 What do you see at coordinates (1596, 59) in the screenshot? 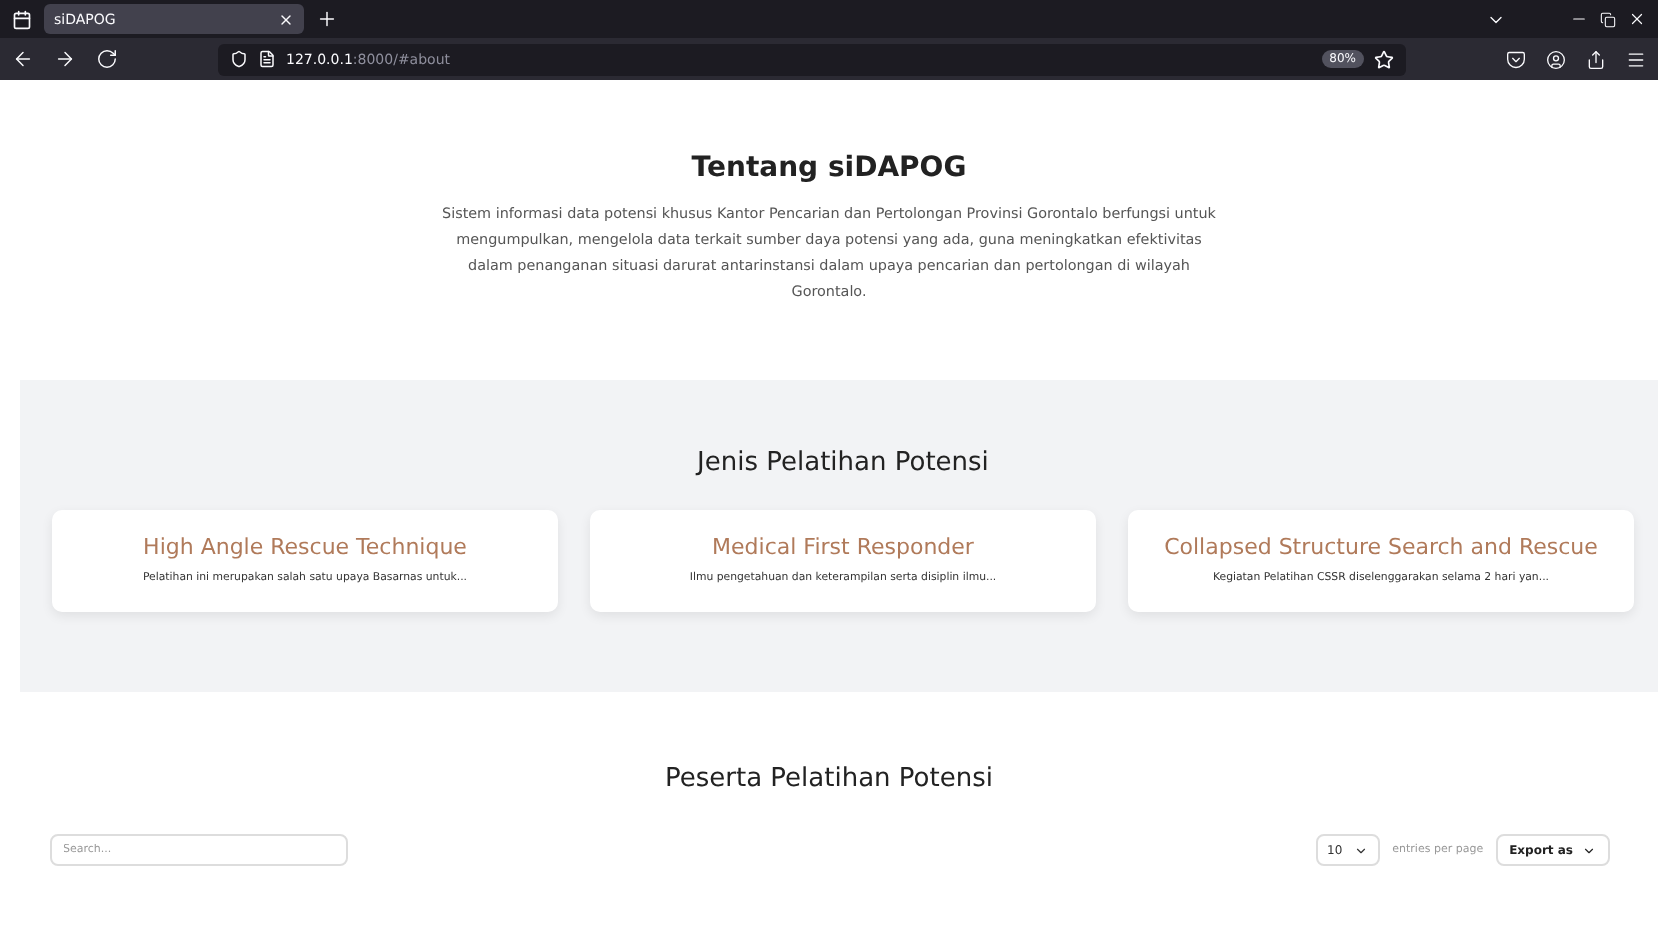
I see `share-icon` at bounding box center [1596, 59].